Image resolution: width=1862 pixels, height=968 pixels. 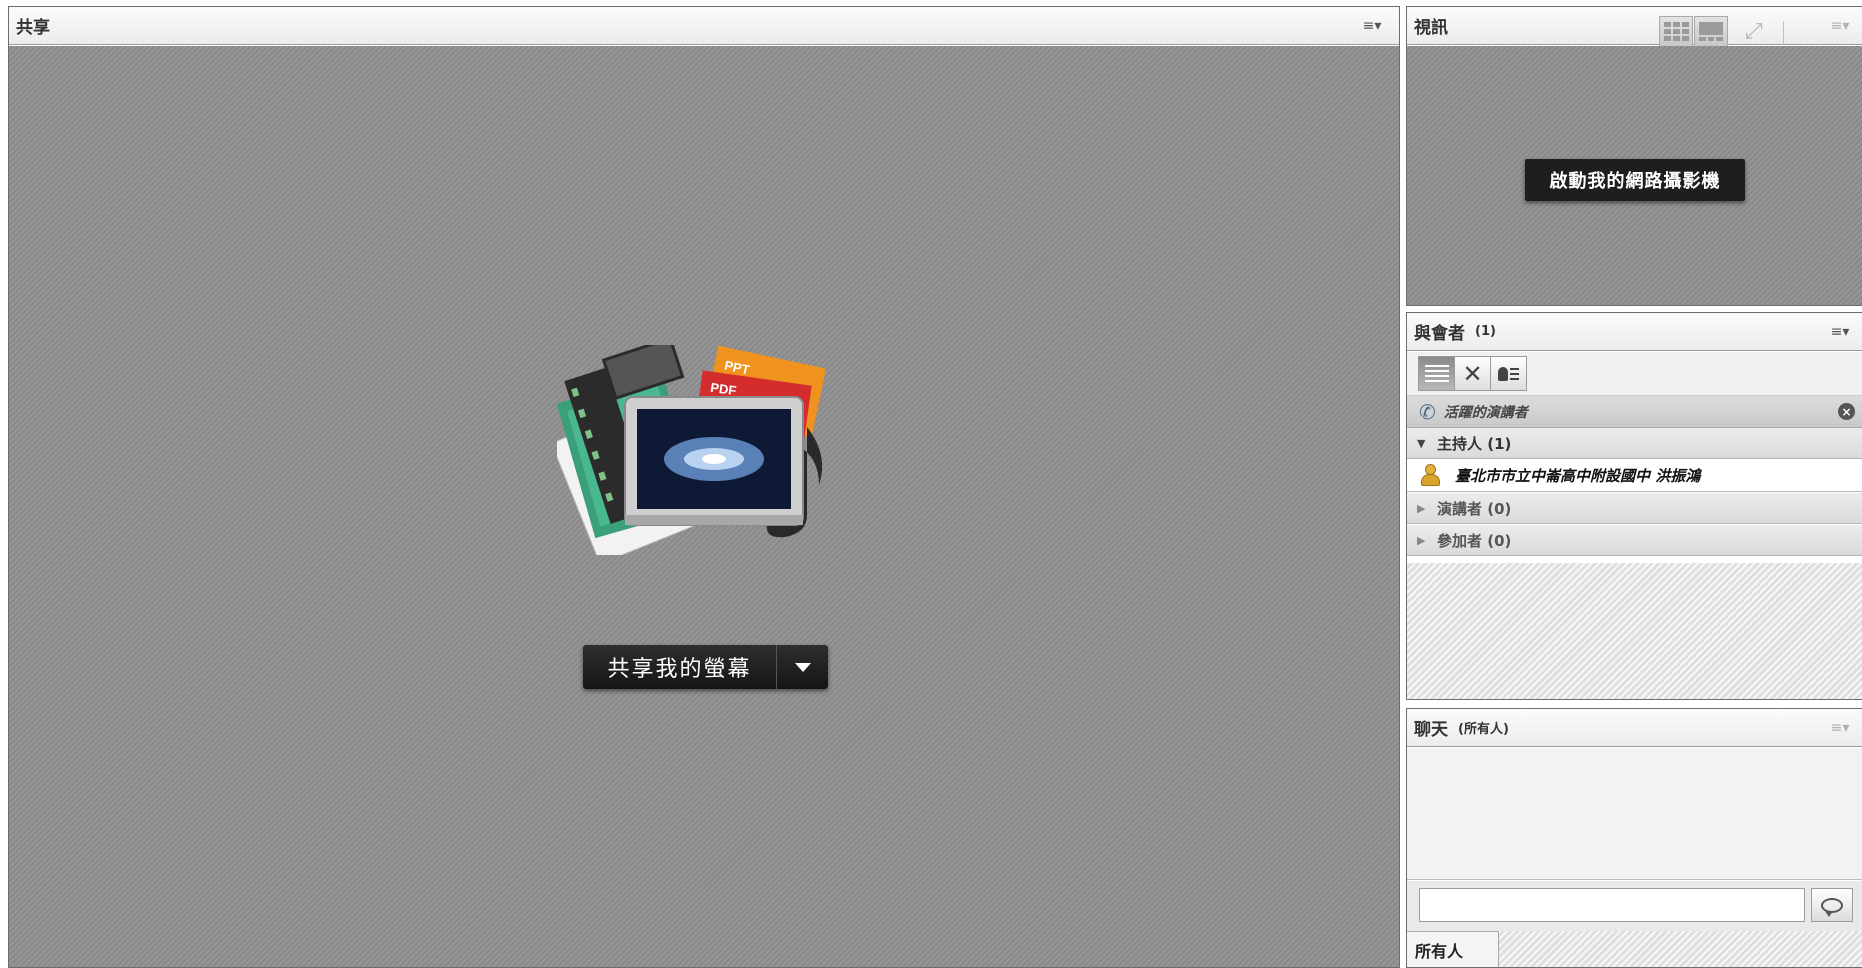 What do you see at coordinates (1578, 475) in the screenshot?
I see `attendee-name: 臺北市市立中崙高中附設國中 洪振鴻` at bounding box center [1578, 475].